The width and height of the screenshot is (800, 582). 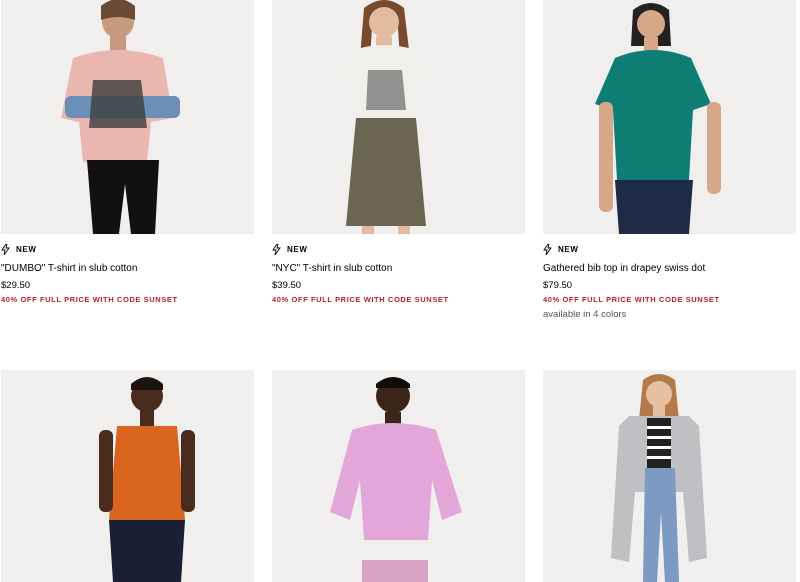 I want to click on product-price: $39.50, so click(x=287, y=285).